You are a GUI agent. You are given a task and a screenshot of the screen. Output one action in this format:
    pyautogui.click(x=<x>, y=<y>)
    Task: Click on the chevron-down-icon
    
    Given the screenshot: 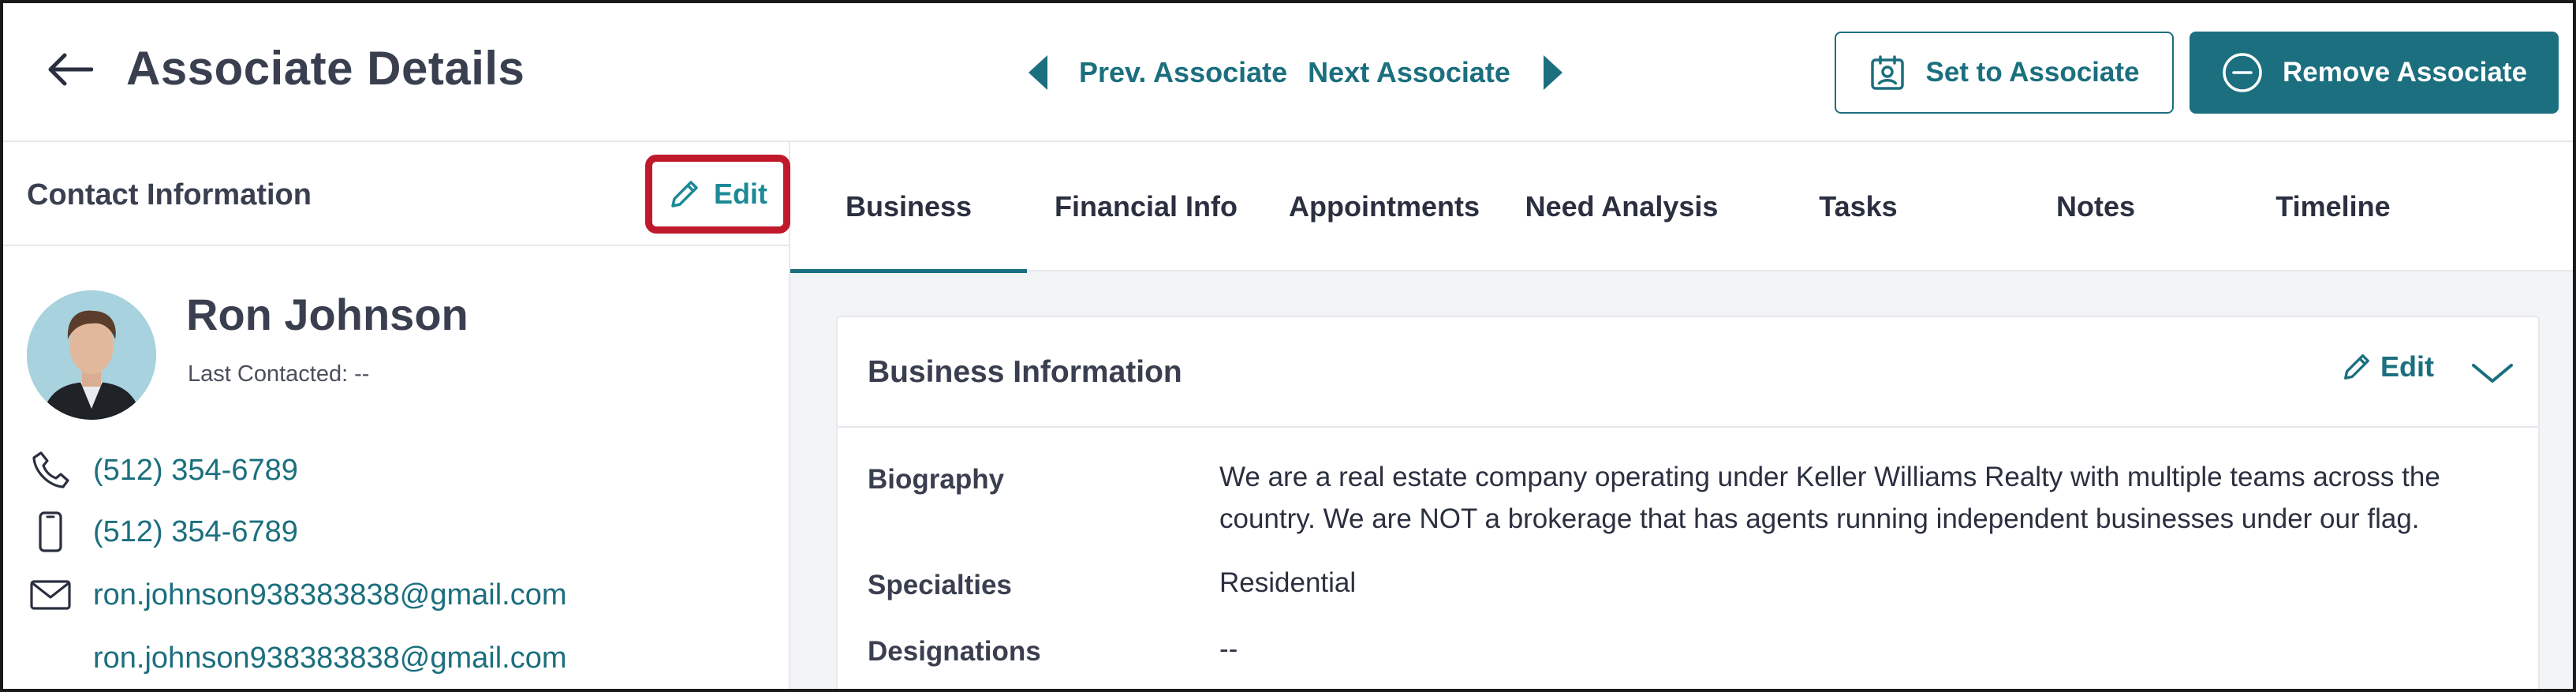 What is the action you would take?
    pyautogui.click(x=2492, y=373)
    